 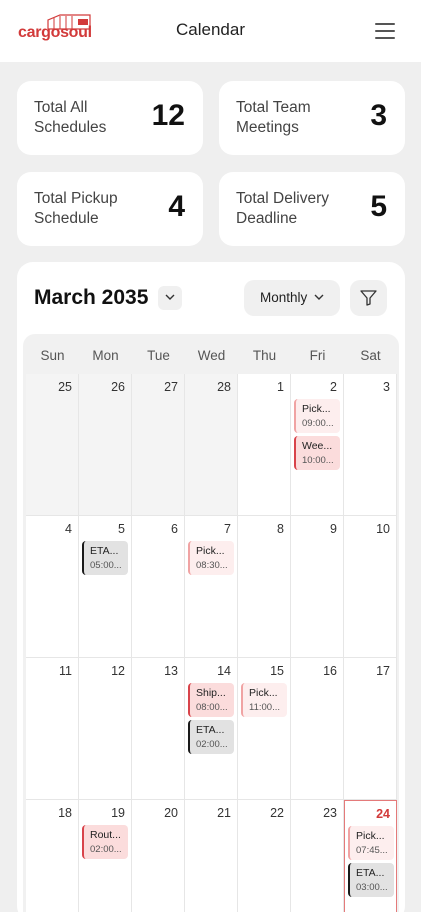 I want to click on filter-button, so click(x=368, y=298).